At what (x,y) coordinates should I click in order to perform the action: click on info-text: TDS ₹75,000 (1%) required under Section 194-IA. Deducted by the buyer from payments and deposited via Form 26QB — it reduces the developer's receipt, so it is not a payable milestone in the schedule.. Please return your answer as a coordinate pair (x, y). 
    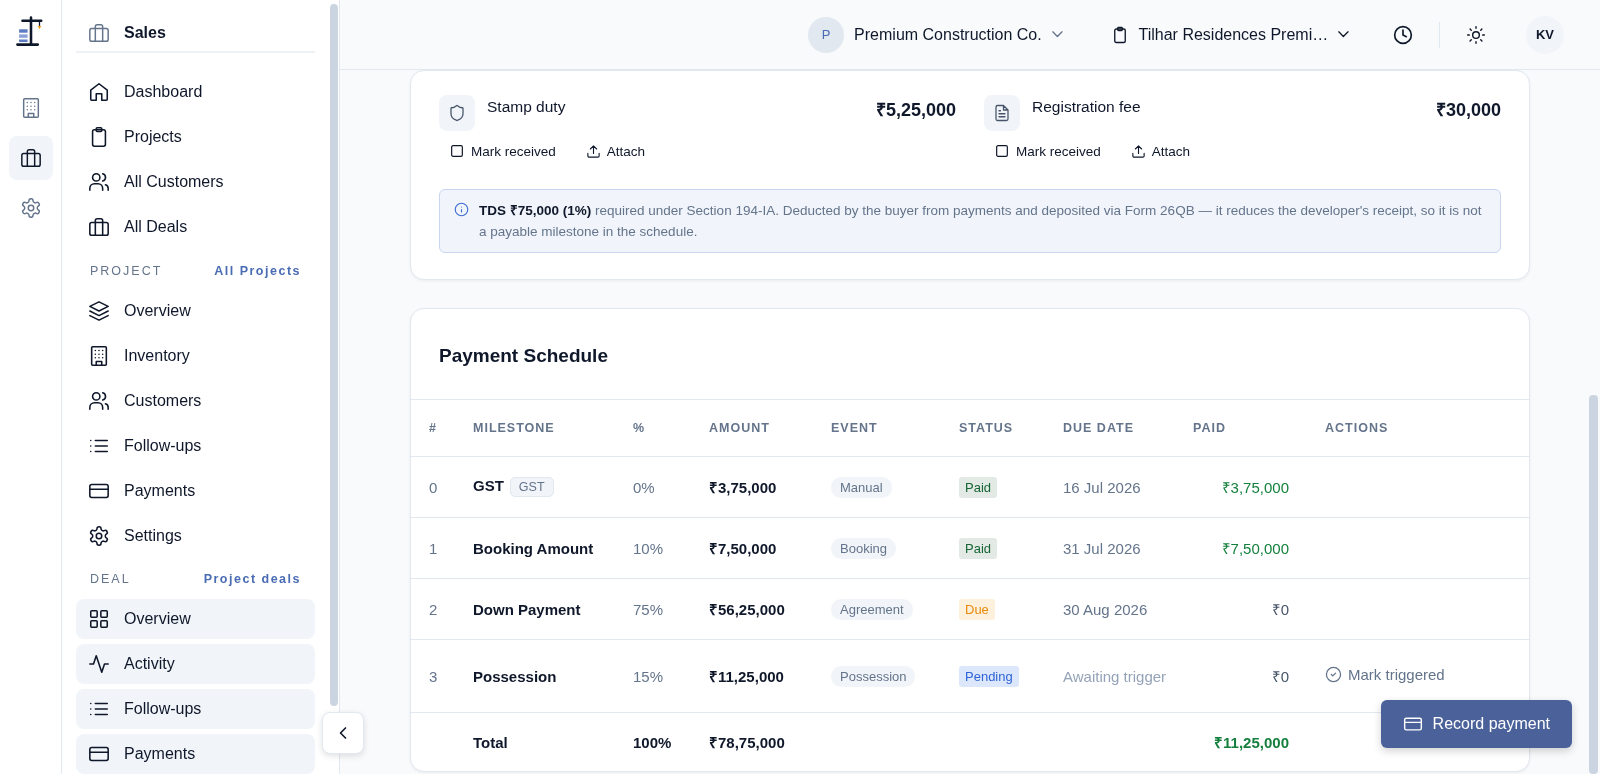
    Looking at the image, I should click on (981, 221).